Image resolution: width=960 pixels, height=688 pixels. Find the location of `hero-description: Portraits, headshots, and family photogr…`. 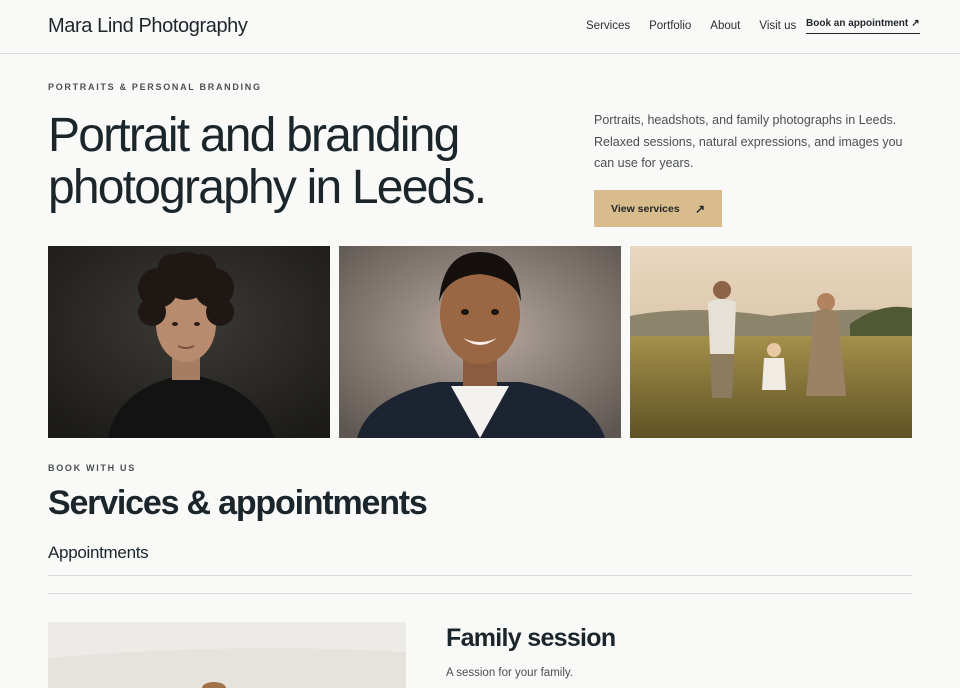

hero-description: Portraits, headshots, and family photogr… is located at coordinates (748, 141).